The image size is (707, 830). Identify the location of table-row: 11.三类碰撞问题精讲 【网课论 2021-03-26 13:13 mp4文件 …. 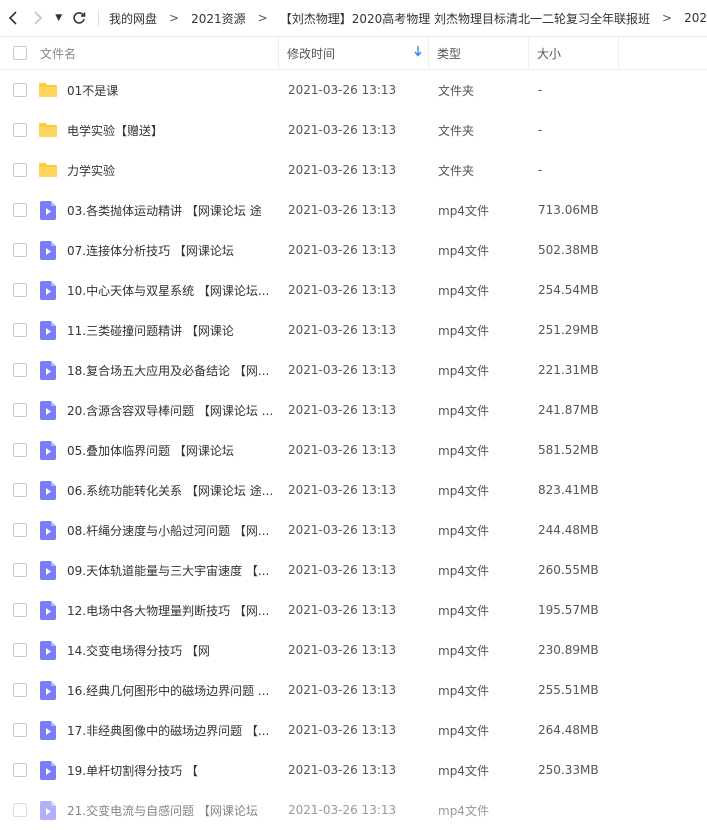
(353, 330).